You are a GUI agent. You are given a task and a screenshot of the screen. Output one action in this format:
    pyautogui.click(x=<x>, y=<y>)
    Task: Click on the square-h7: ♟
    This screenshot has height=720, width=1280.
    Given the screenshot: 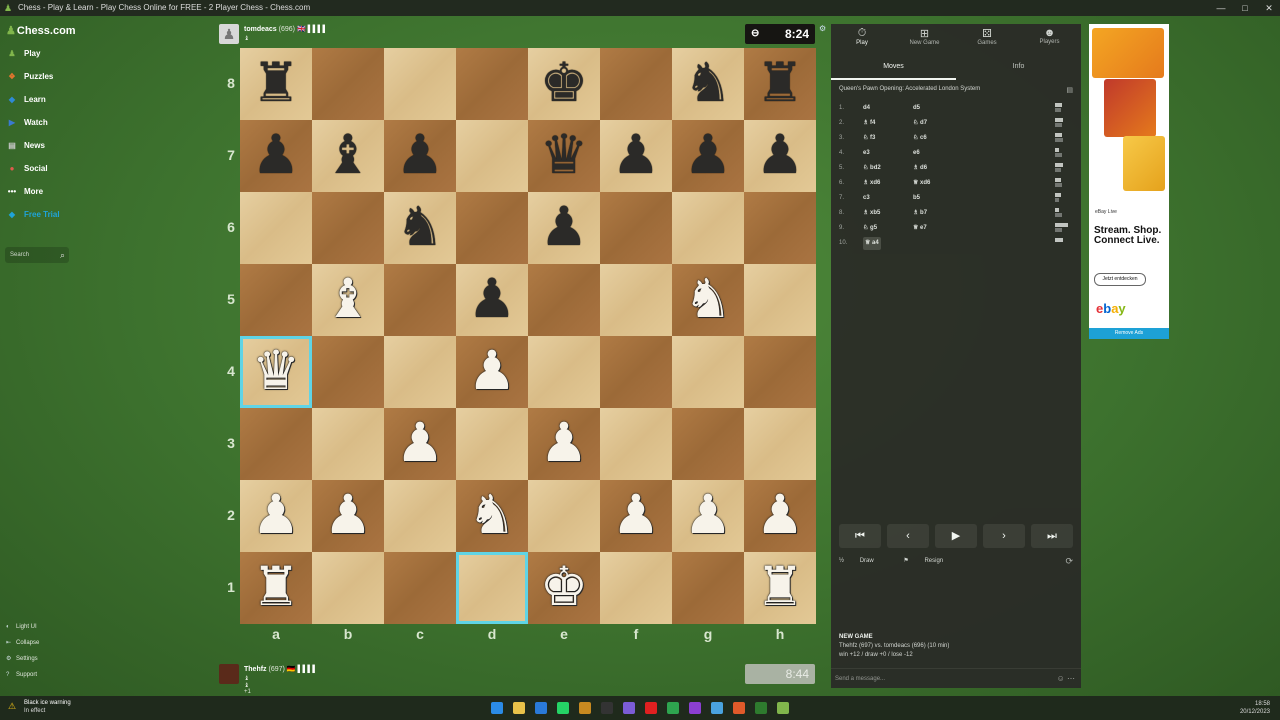 What is the action you would take?
    pyautogui.click(x=780, y=156)
    